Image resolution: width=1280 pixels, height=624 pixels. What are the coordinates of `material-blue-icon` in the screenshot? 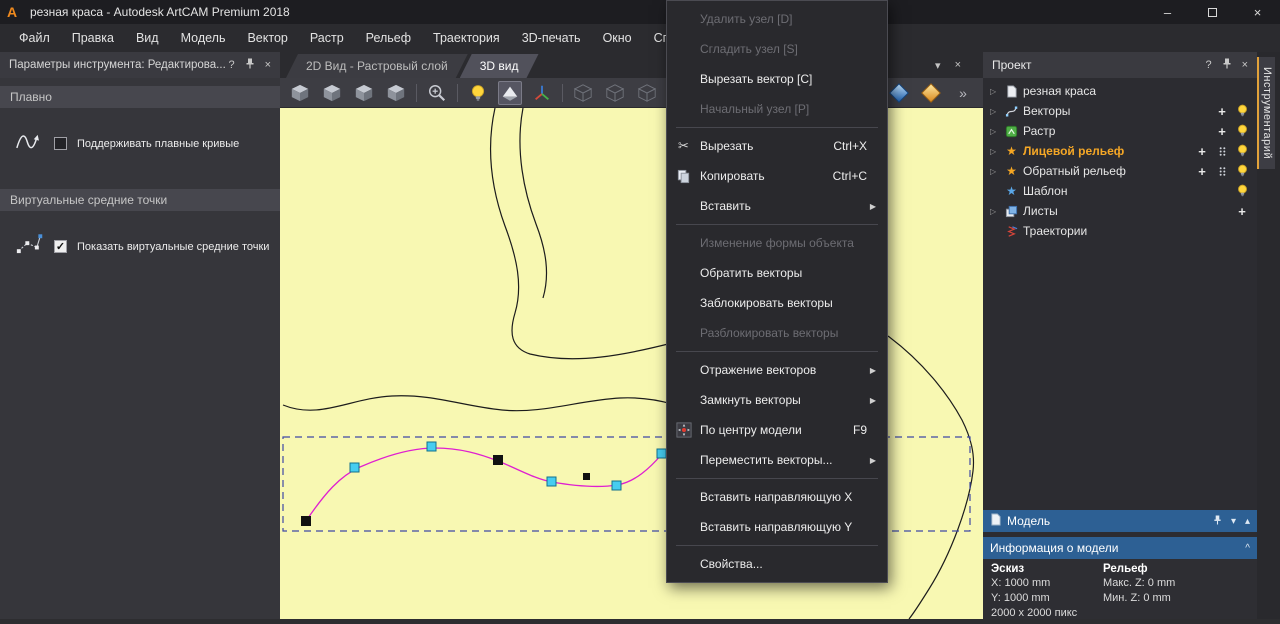 It's located at (899, 93).